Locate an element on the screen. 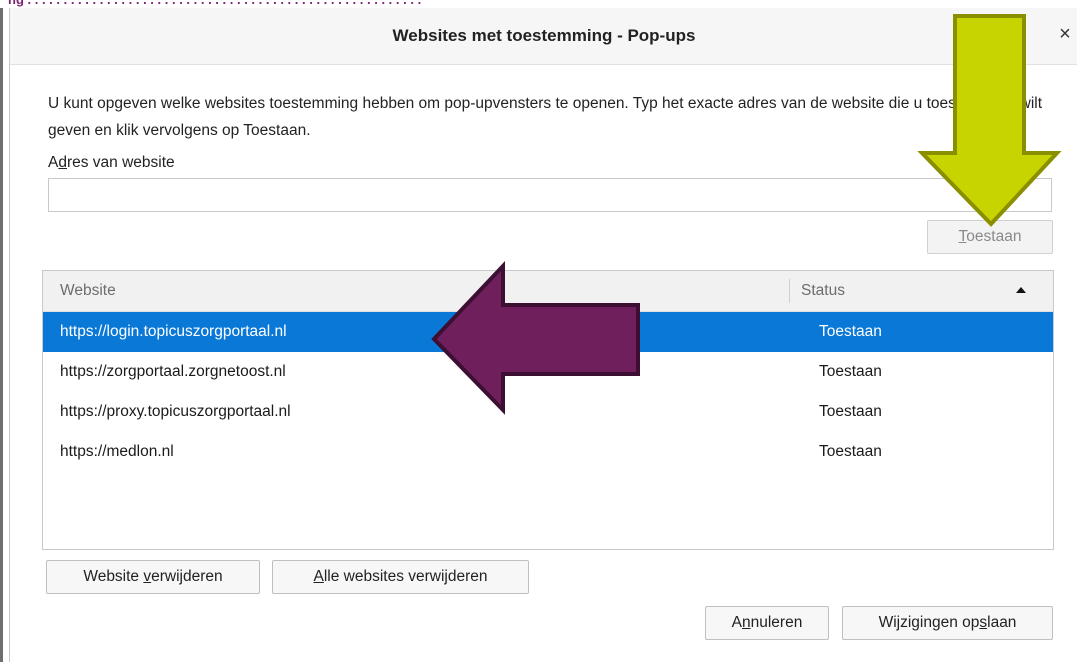 This screenshot has height=662, width=1077. column-header-status: Status is located at coordinates (823, 291).